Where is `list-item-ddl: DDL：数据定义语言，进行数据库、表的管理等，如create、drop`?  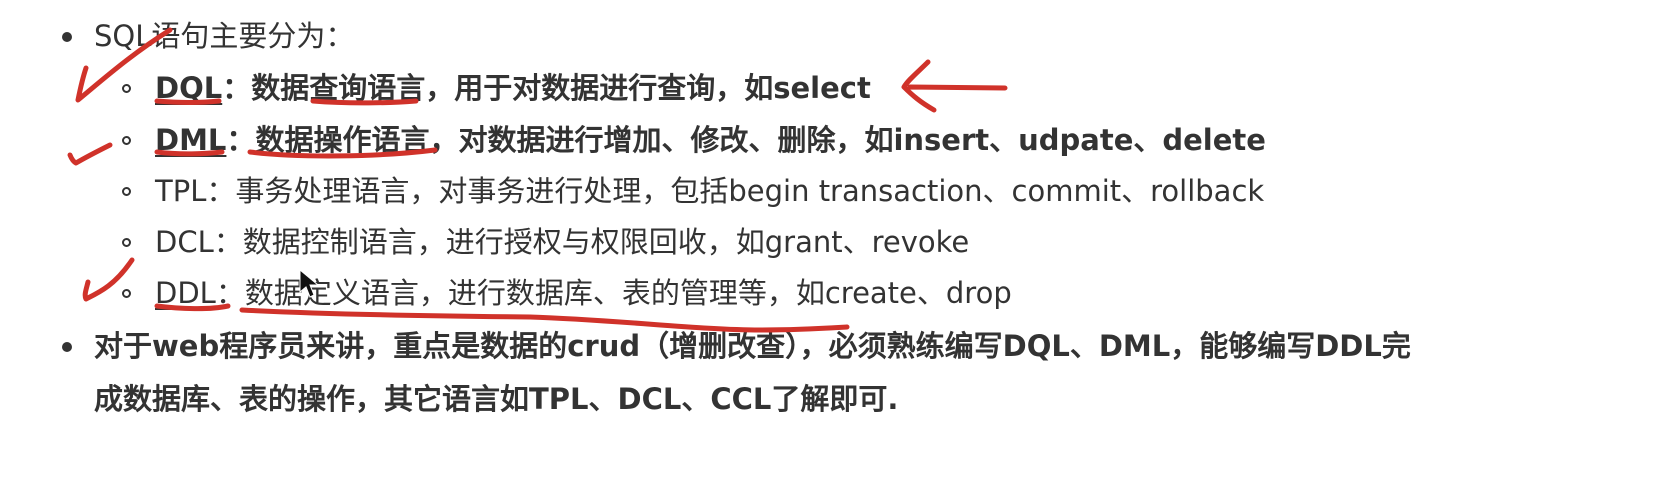
list-item-ddl: DDL：数据定义语言，进行数据库、表的管理等，如create、drop is located at coordinates (583, 293).